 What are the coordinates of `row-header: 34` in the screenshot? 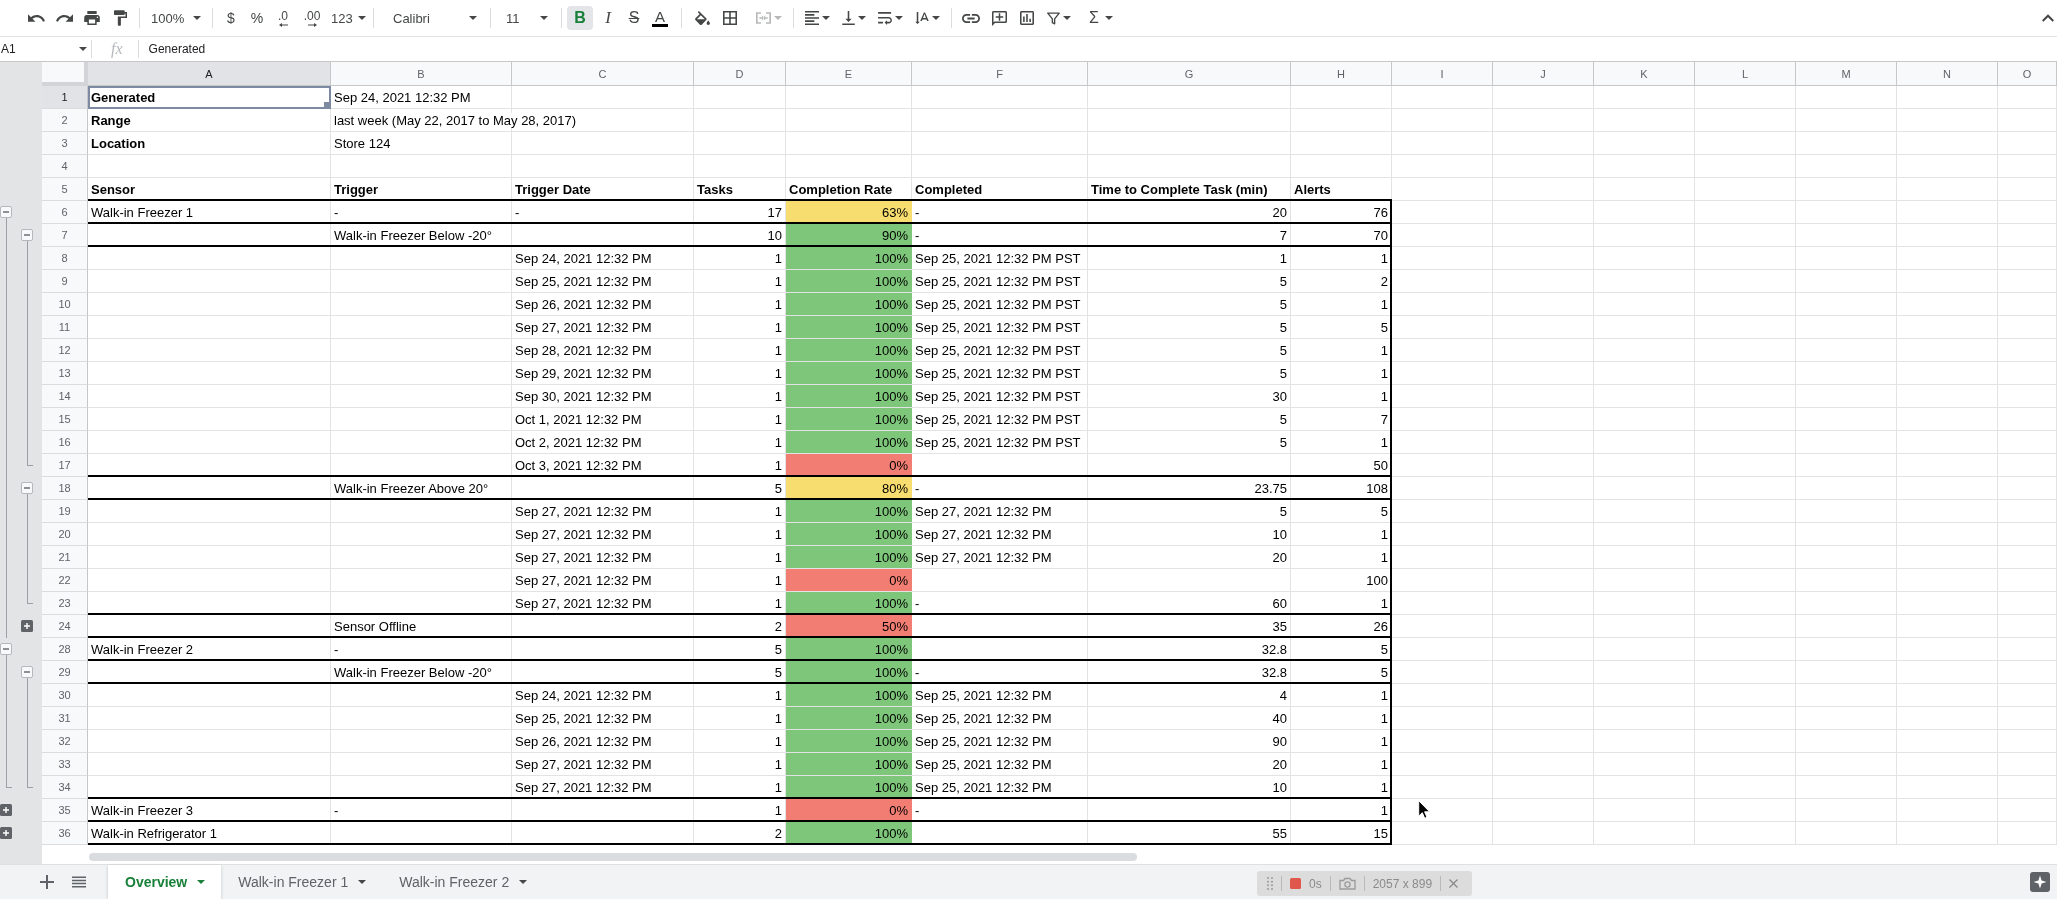 It's located at (65, 787).